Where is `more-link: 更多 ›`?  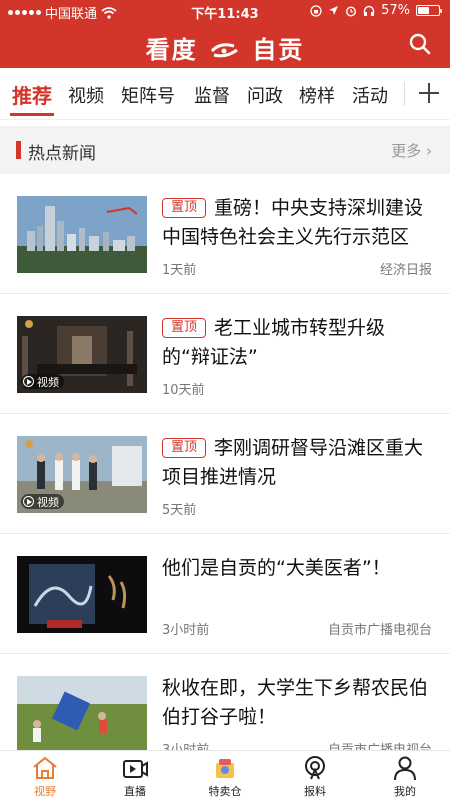 more-link: 更多 › is located at coordinates (411, 150).